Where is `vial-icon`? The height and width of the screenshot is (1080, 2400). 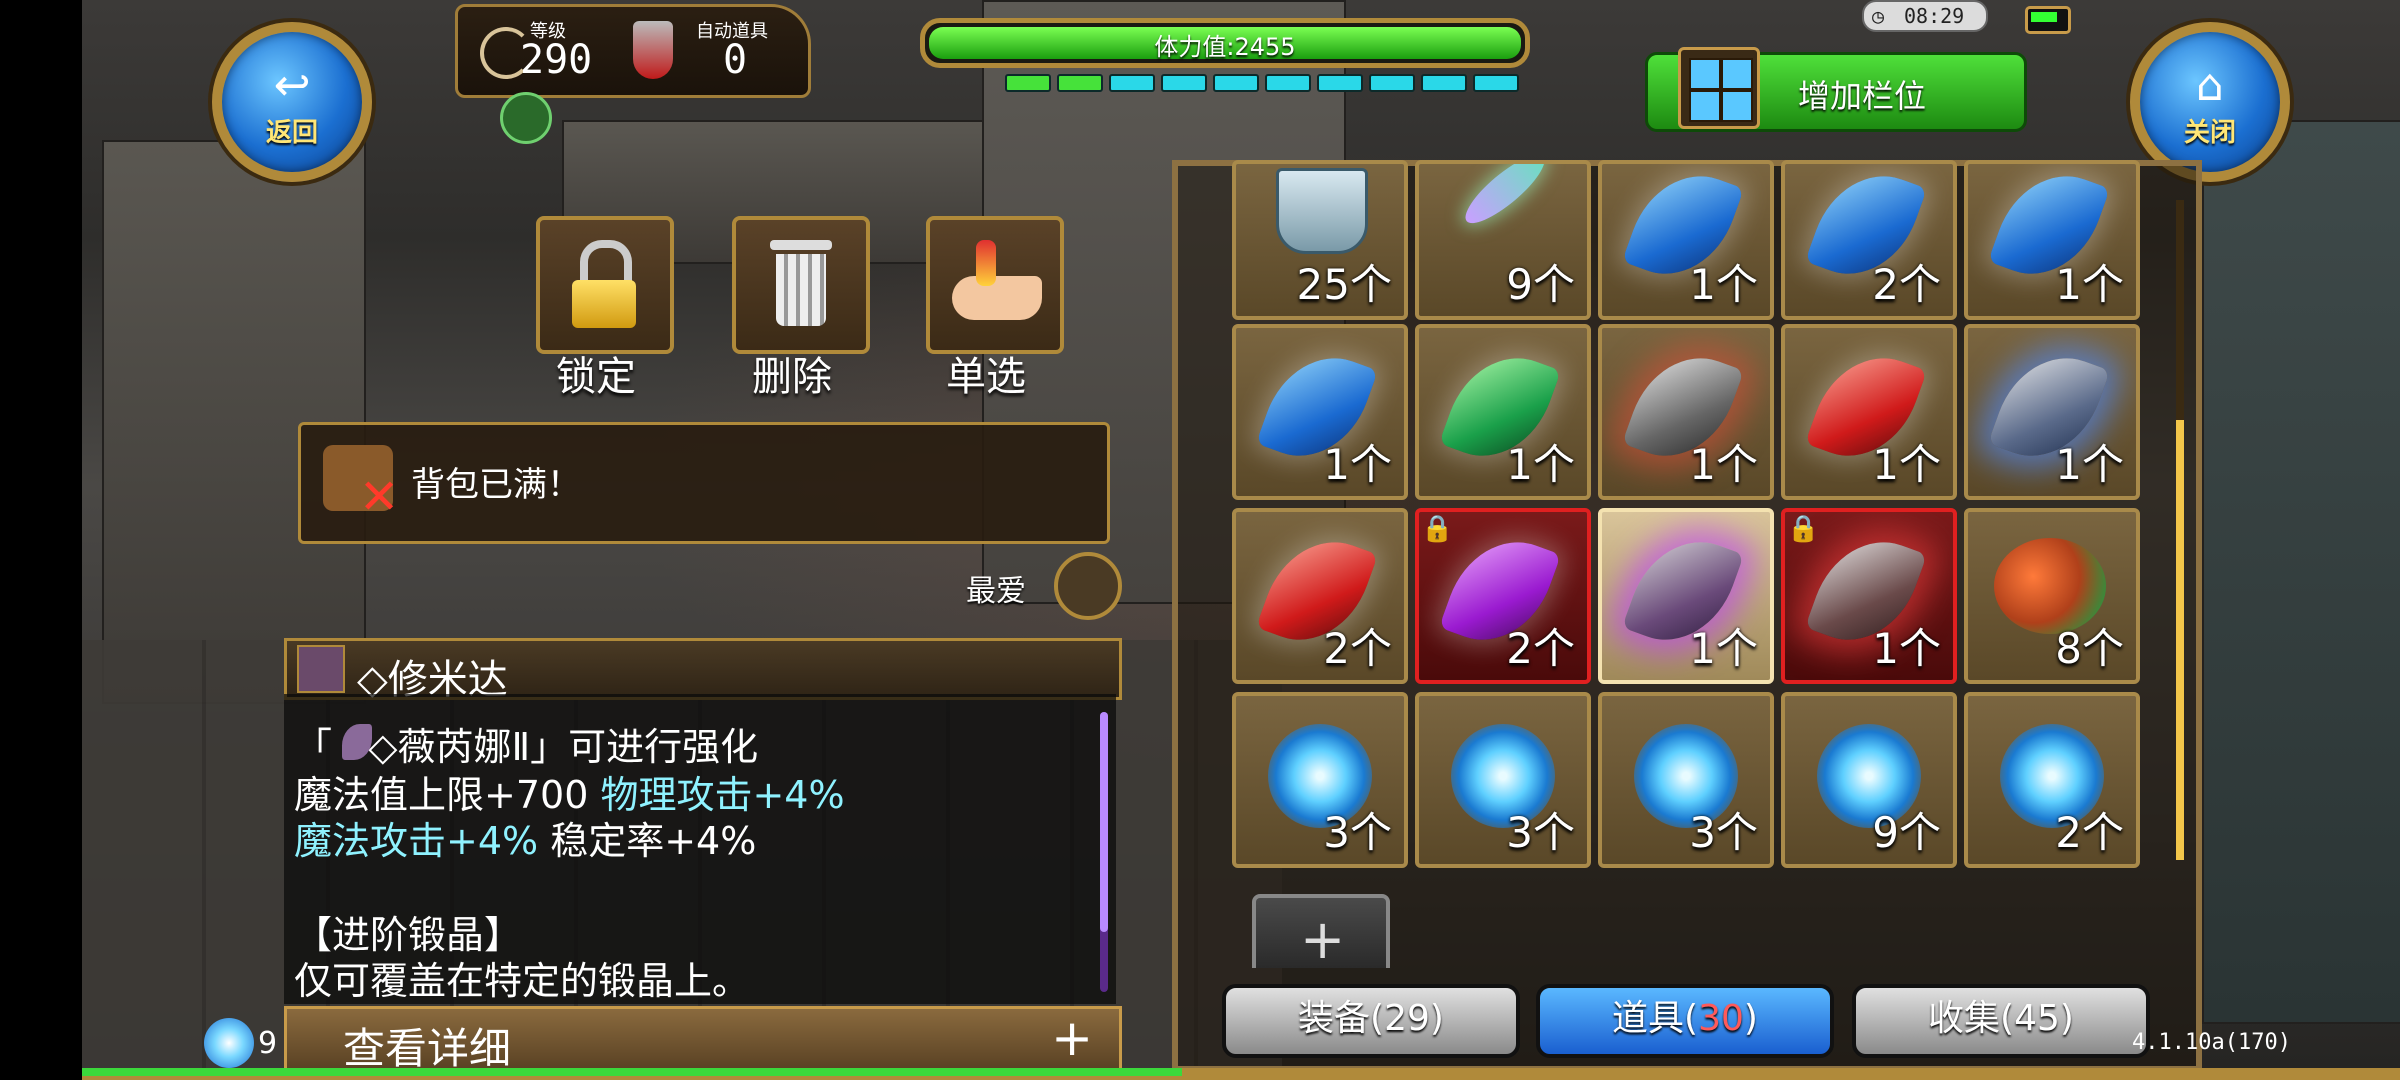 vial-icon is located at coordinates (986, 263).